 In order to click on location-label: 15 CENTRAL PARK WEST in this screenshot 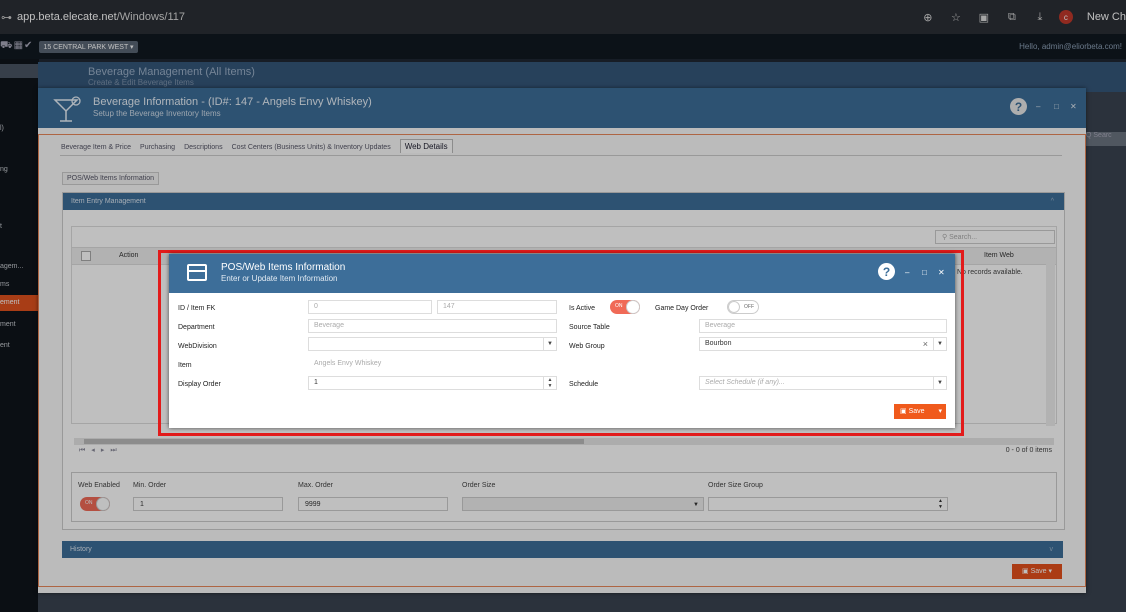, I will do `click(86, 47)`.